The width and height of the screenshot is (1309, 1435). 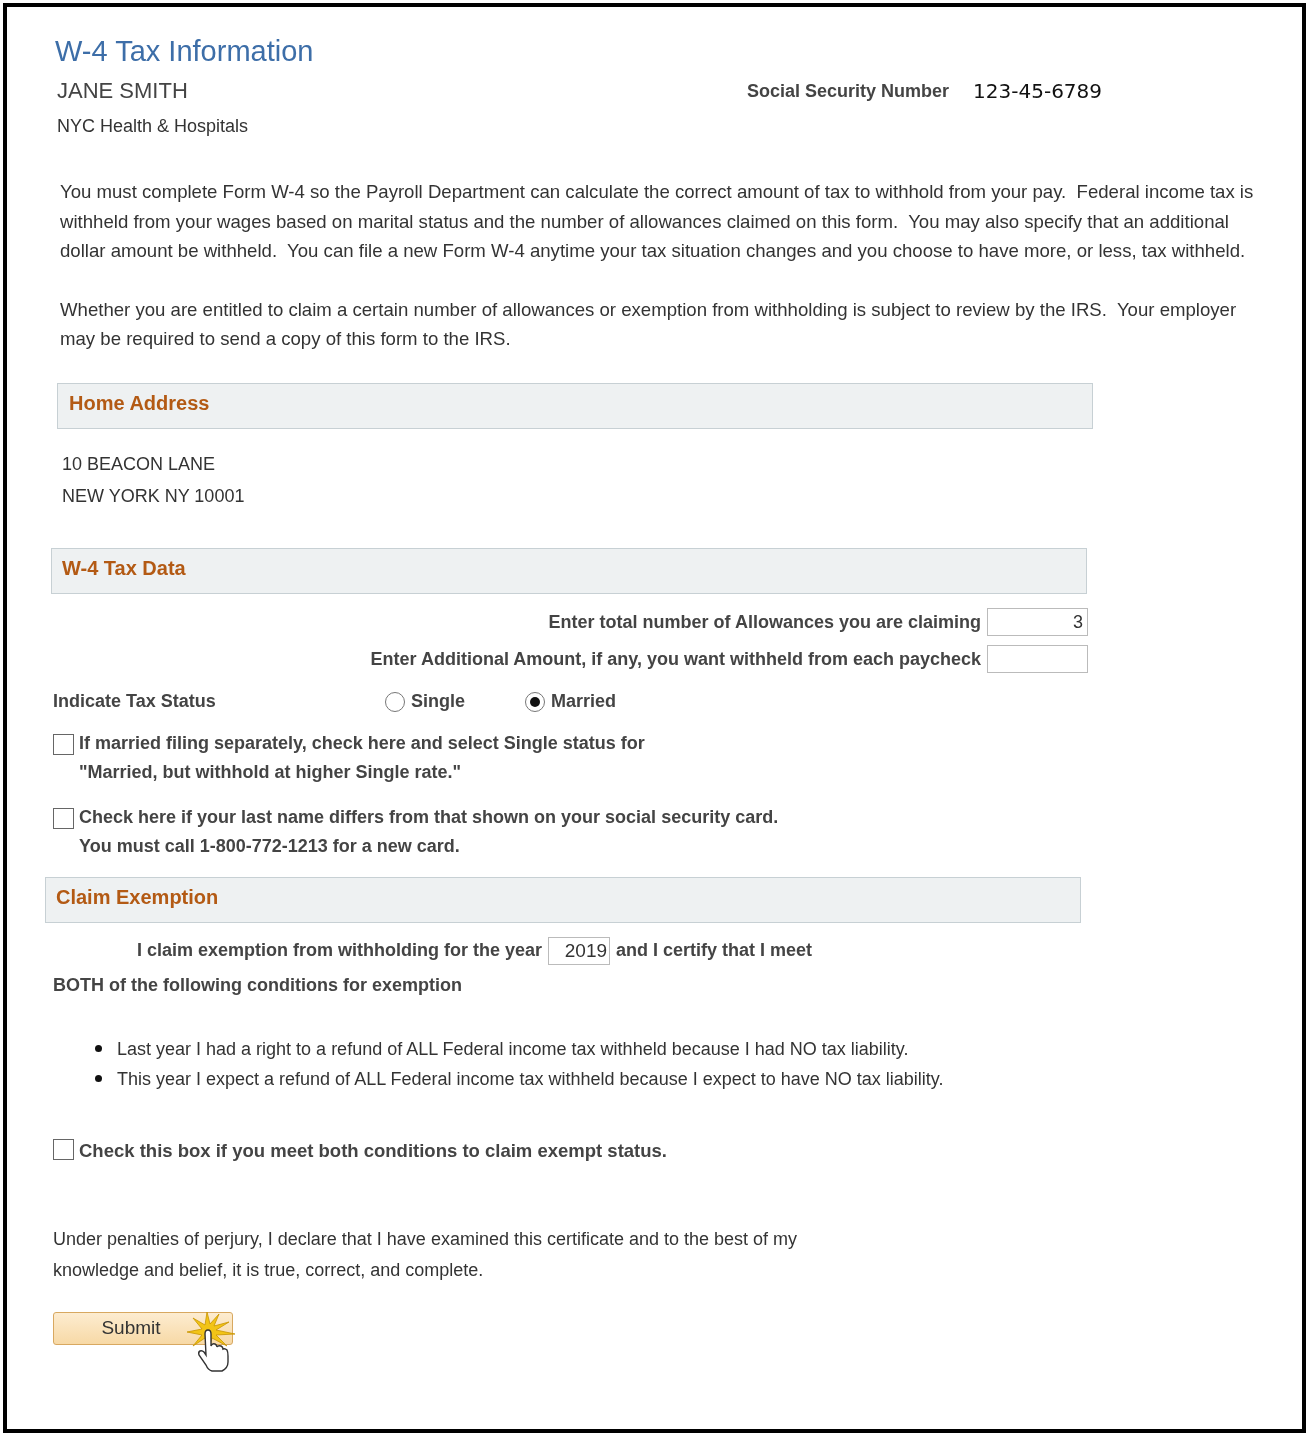 What do you see at coordinates (513, 1049) in the screenshot?
I see `condition-text: Last year I had a right to a refund of ALL Federal income tax withheld because I had NO tax liability.` at bounding box center [513, 1049].